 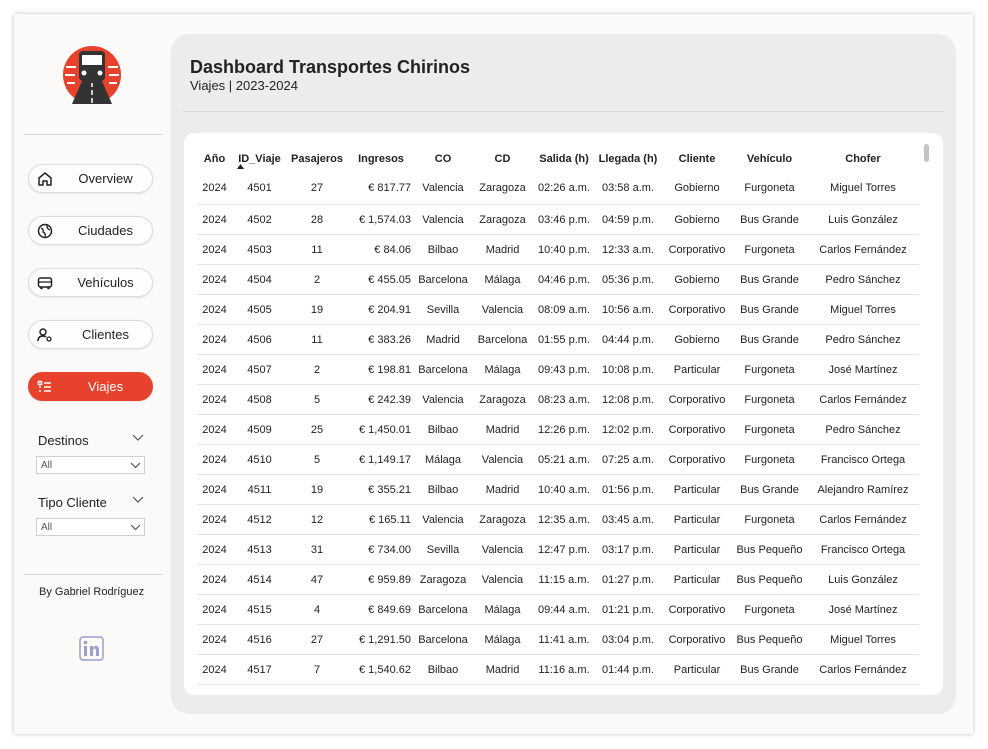 What do you see at coordinates (90, 527) in the screenshot?
I see `tipo-cliente-select: All` at bounding box center [90, 527].